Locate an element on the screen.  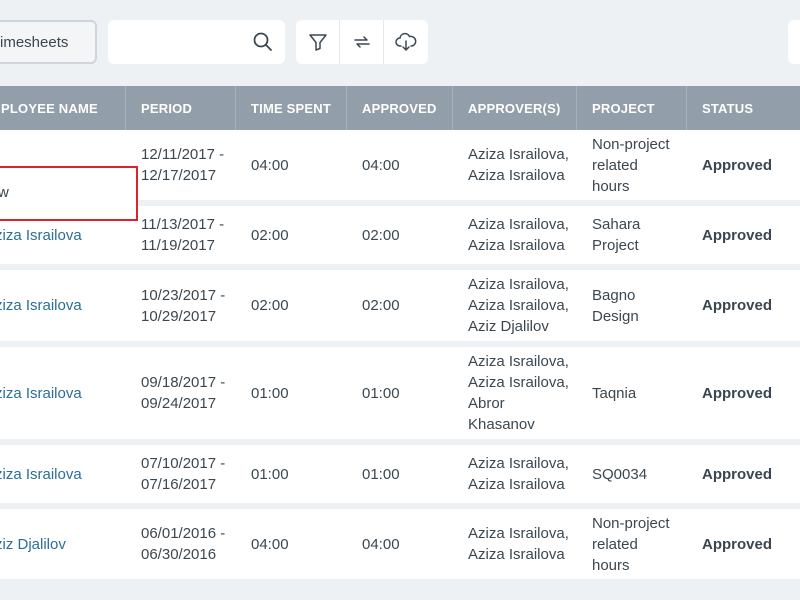
filter-button is located at coordinates (318, 42).